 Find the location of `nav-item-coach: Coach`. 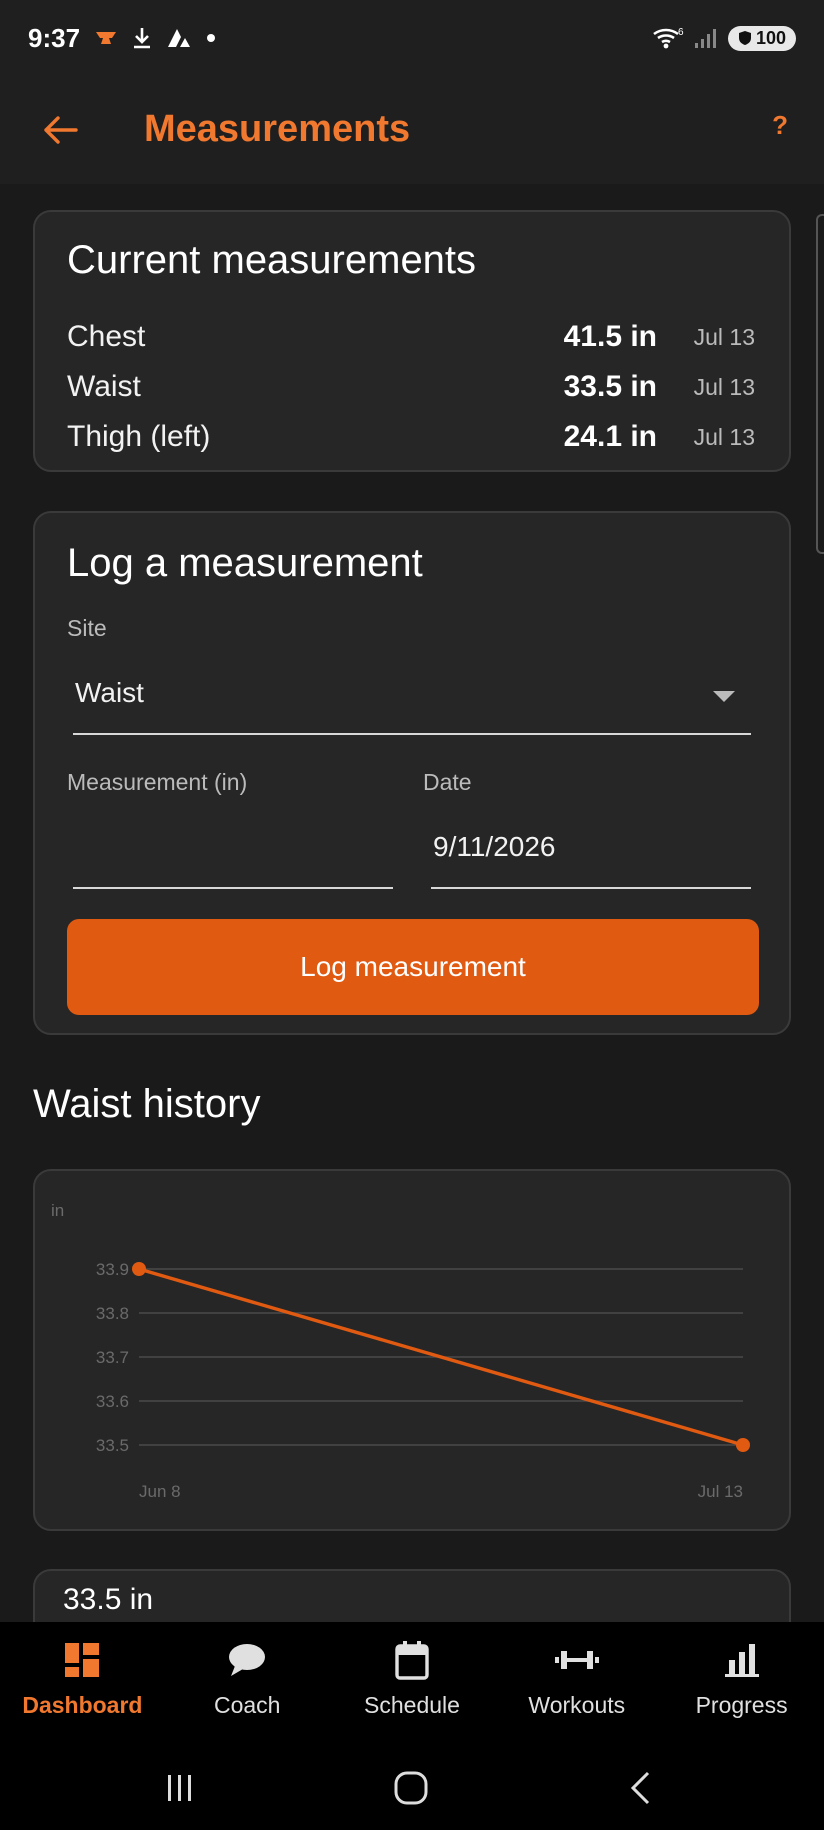

nav-item-coach: Coach is located at coordinates (247, 1684).